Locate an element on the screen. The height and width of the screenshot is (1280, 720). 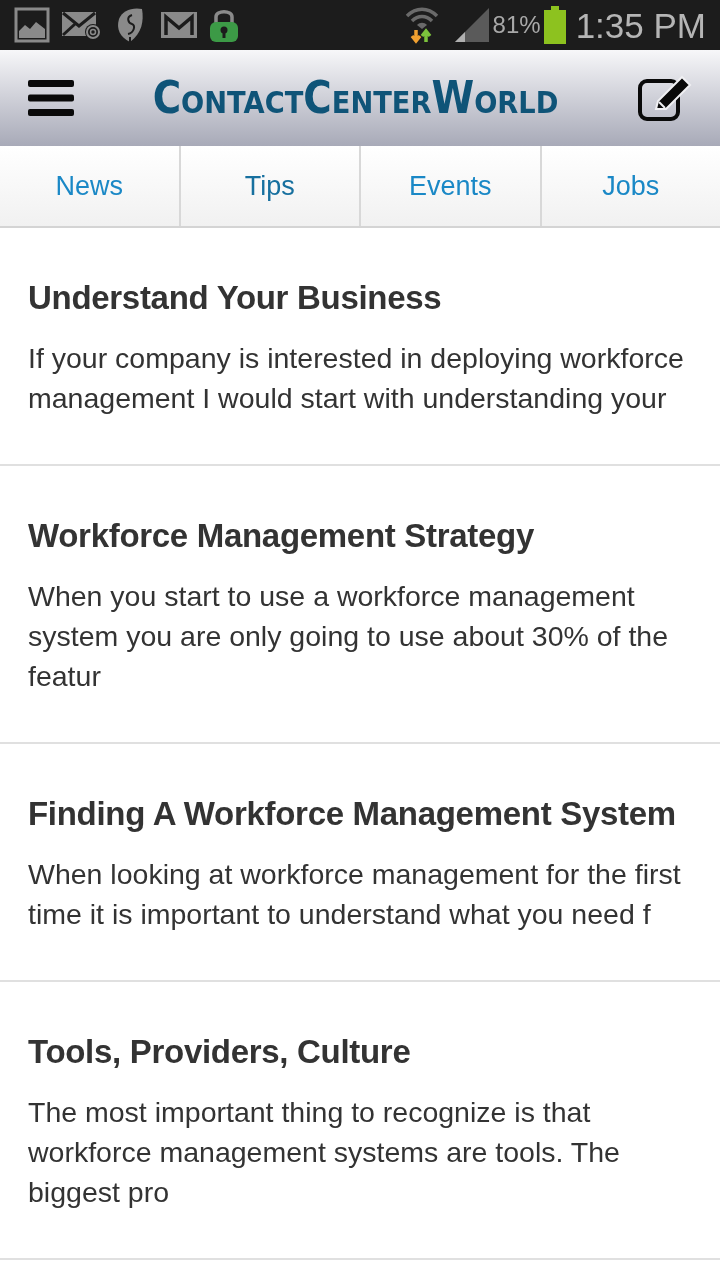
menu-icon is located at coordinates (51, 98).